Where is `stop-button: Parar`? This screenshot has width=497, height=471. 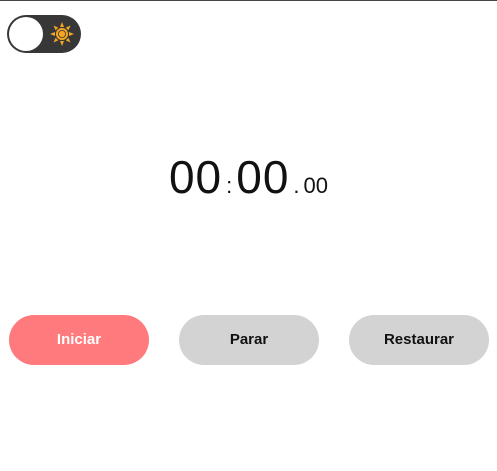 stop-button: Parar is located at coordinates (249, 340).